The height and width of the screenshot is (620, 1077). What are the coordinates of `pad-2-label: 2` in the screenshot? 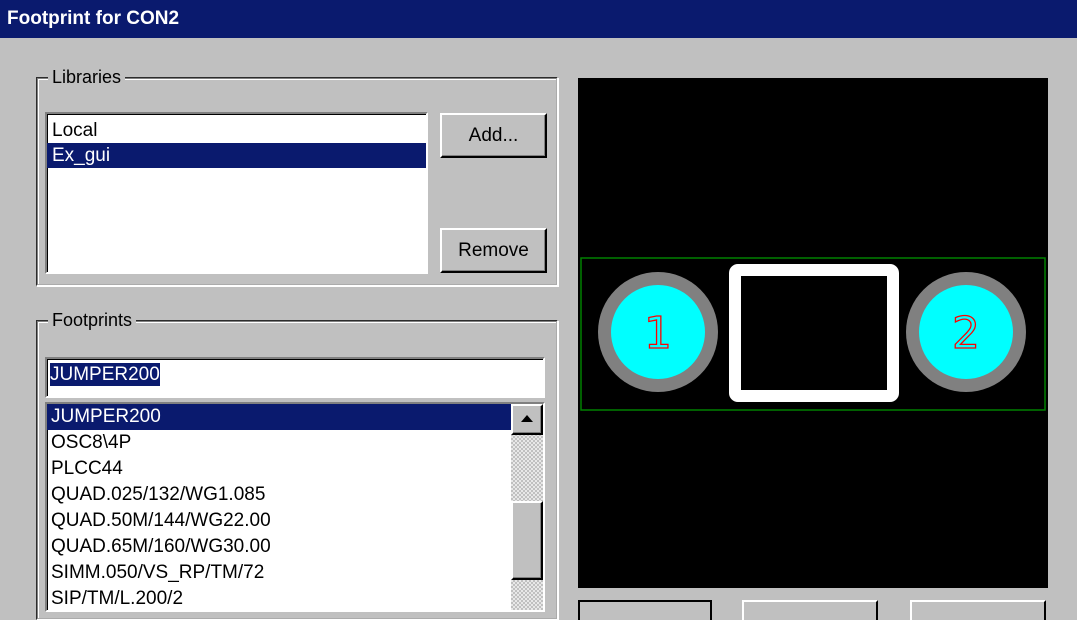 It's located at (966, 333).